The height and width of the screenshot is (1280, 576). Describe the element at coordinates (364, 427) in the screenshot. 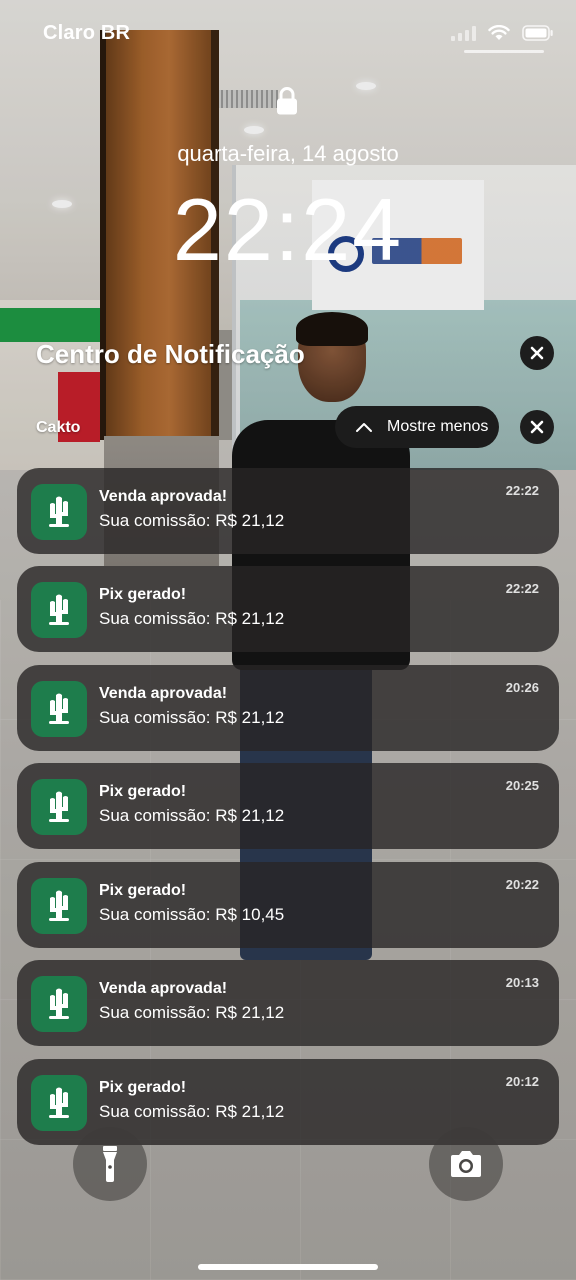

I see `chevron-up-icon` at that location.